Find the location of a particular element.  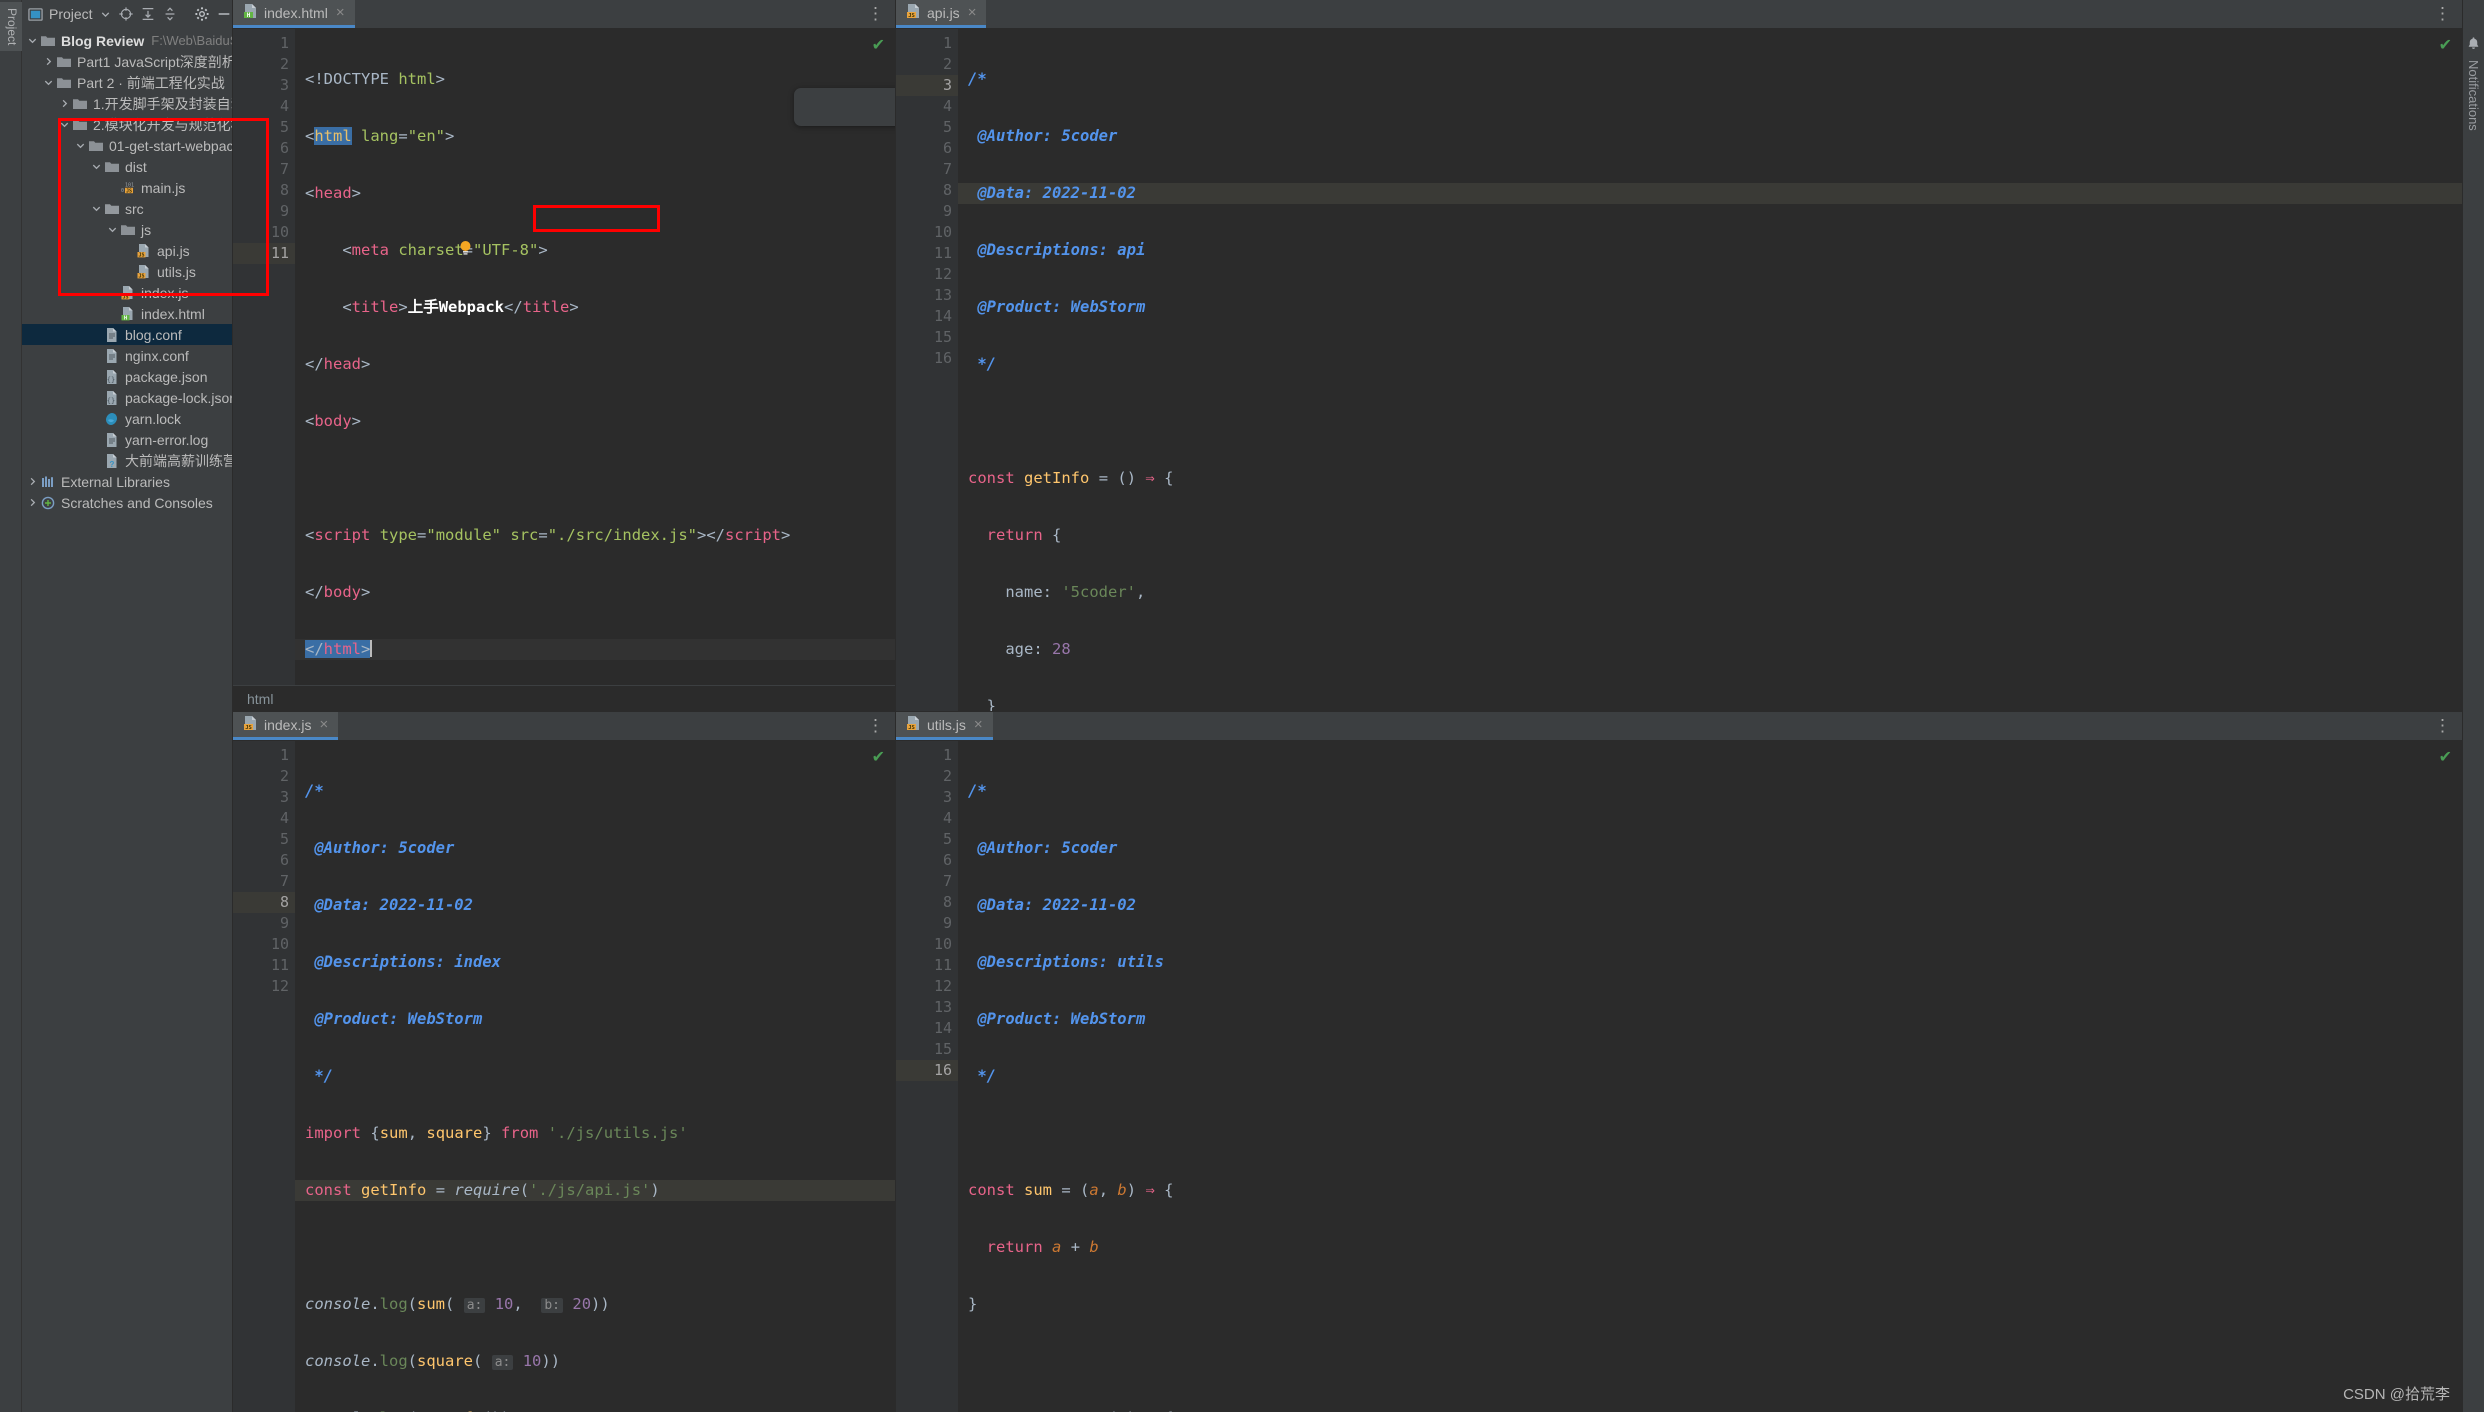

gutter-utils-js: 1 2 3 4 5 6 7 8 9 10 11 12 13 14 15 16 is located at coordinates (932, 1076).